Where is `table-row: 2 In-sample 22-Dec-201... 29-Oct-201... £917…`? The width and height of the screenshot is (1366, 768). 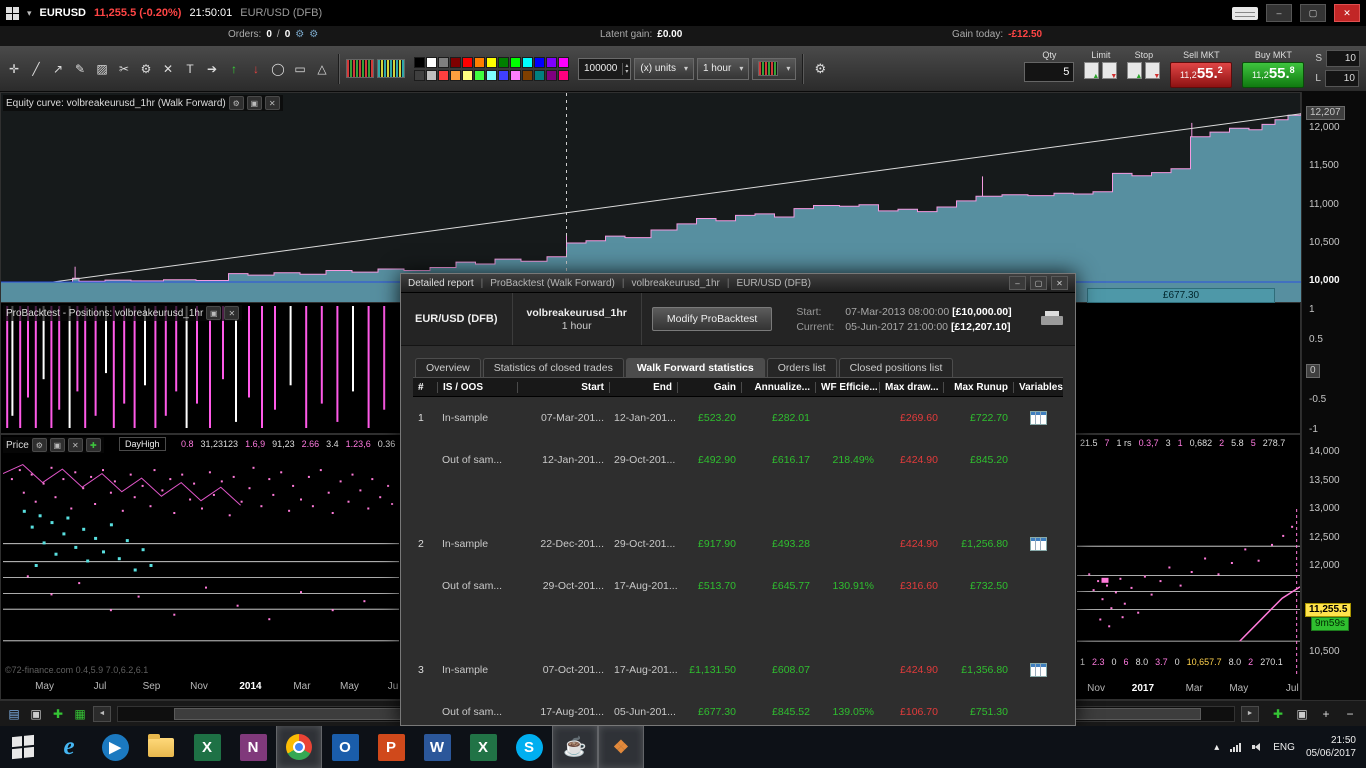
table-row: 2 In-sample 22-Dec-201... 29-Oct-201... £917… is located at coordinates (738, 544).